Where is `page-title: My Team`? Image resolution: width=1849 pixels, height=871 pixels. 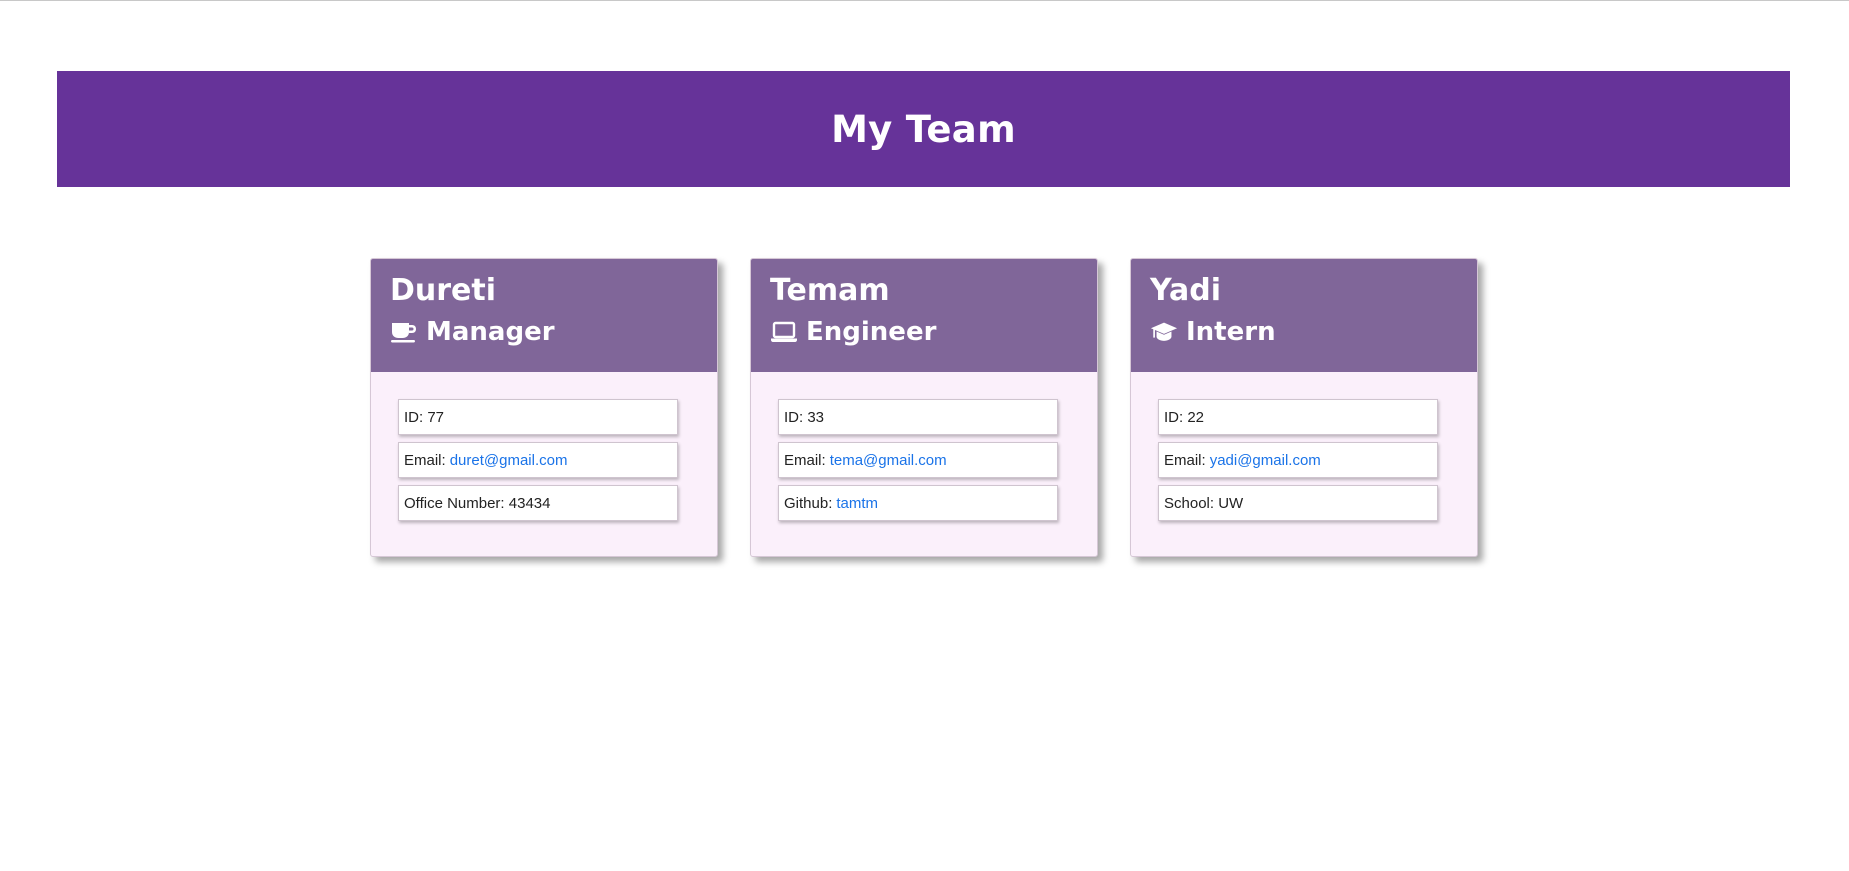 page-title: My Team is located at coordinates (923, 129).